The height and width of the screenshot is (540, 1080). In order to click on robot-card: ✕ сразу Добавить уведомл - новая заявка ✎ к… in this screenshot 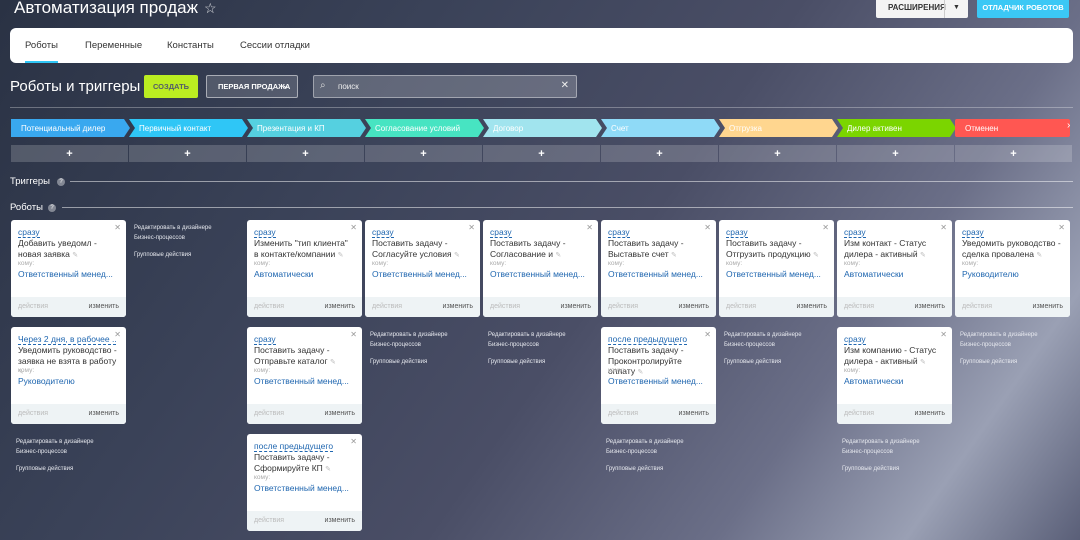, I will do `click(68, 268)`.